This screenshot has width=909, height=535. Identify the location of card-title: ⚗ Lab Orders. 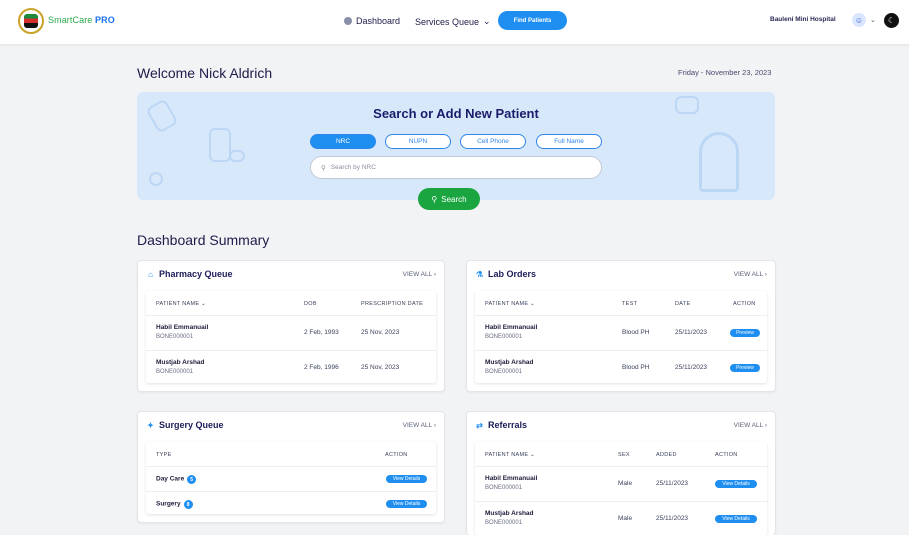
(505, 274).